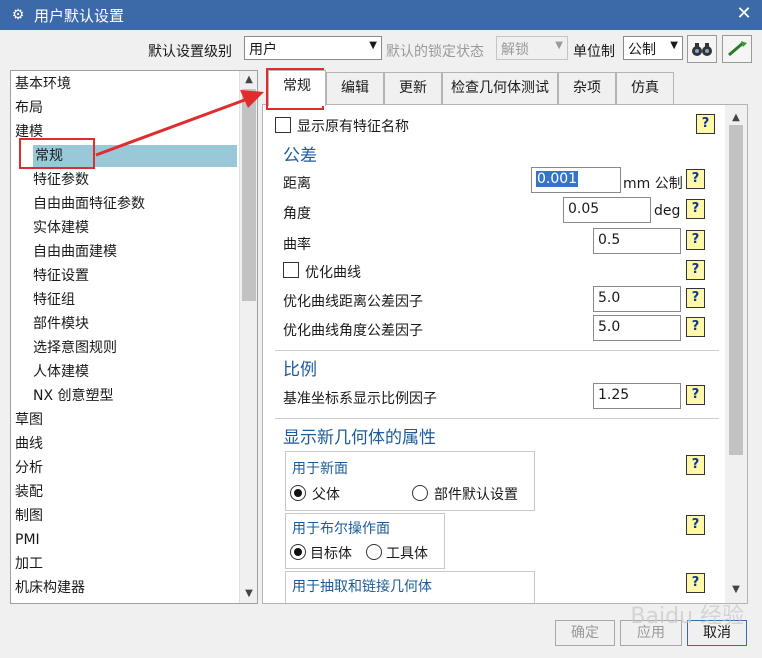 The image size is (762, 658). Describe the element at coordinates (297, 88) in the screenshot. I see `tab-0: 常规` at that location.